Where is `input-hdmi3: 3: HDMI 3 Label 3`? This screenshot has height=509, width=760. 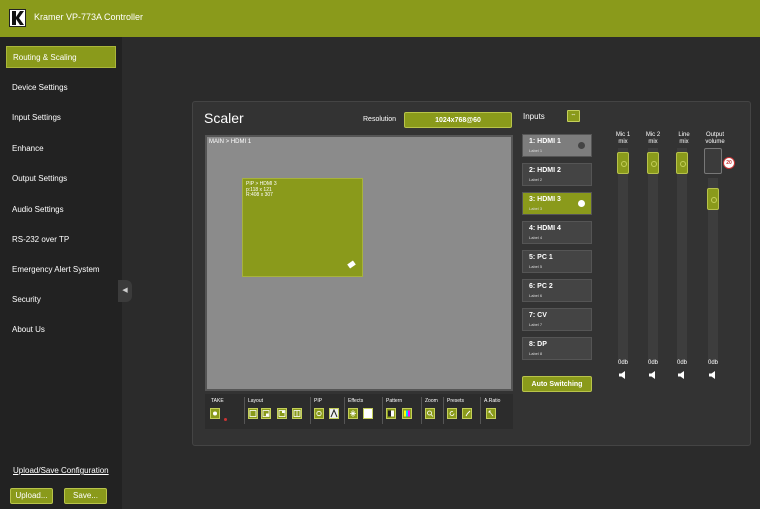
input-hdmi3: 3: HDMI 3 Label 3 is located at coordinates (557, 203).